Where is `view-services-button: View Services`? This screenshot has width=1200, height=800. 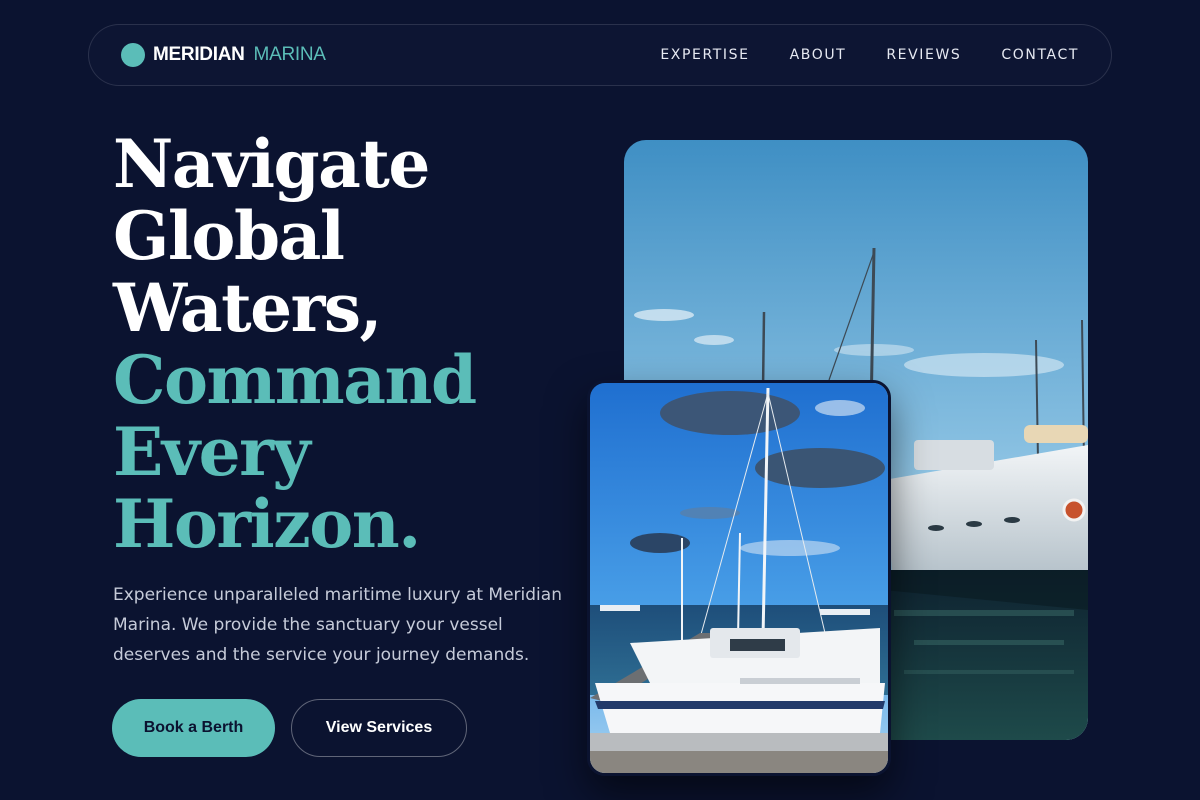
view-services-button: View Services is located at coordinates (379, 728).